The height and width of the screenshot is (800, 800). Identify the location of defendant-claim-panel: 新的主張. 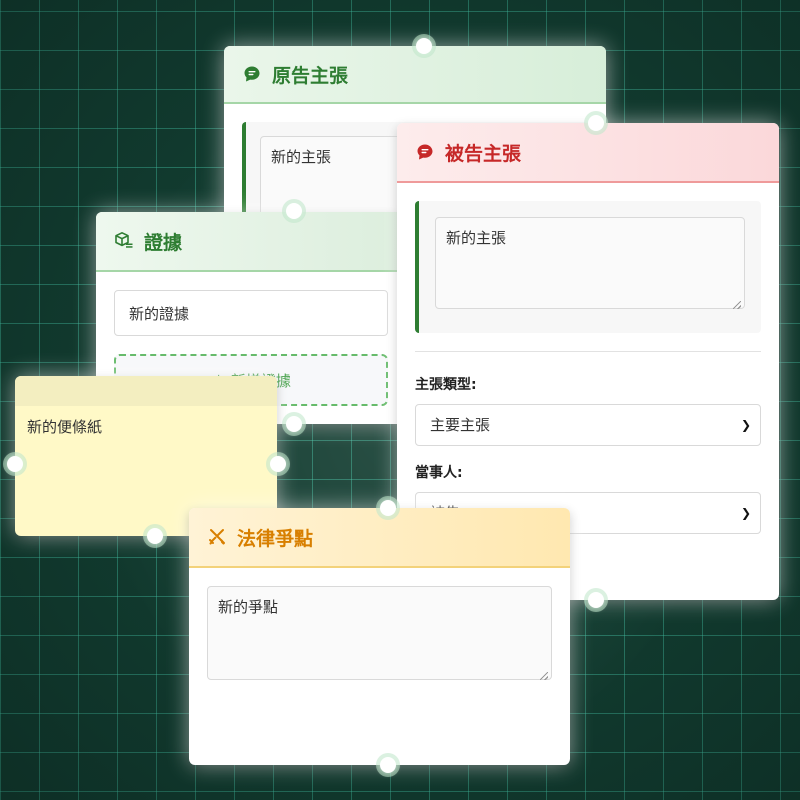
(588, 267).